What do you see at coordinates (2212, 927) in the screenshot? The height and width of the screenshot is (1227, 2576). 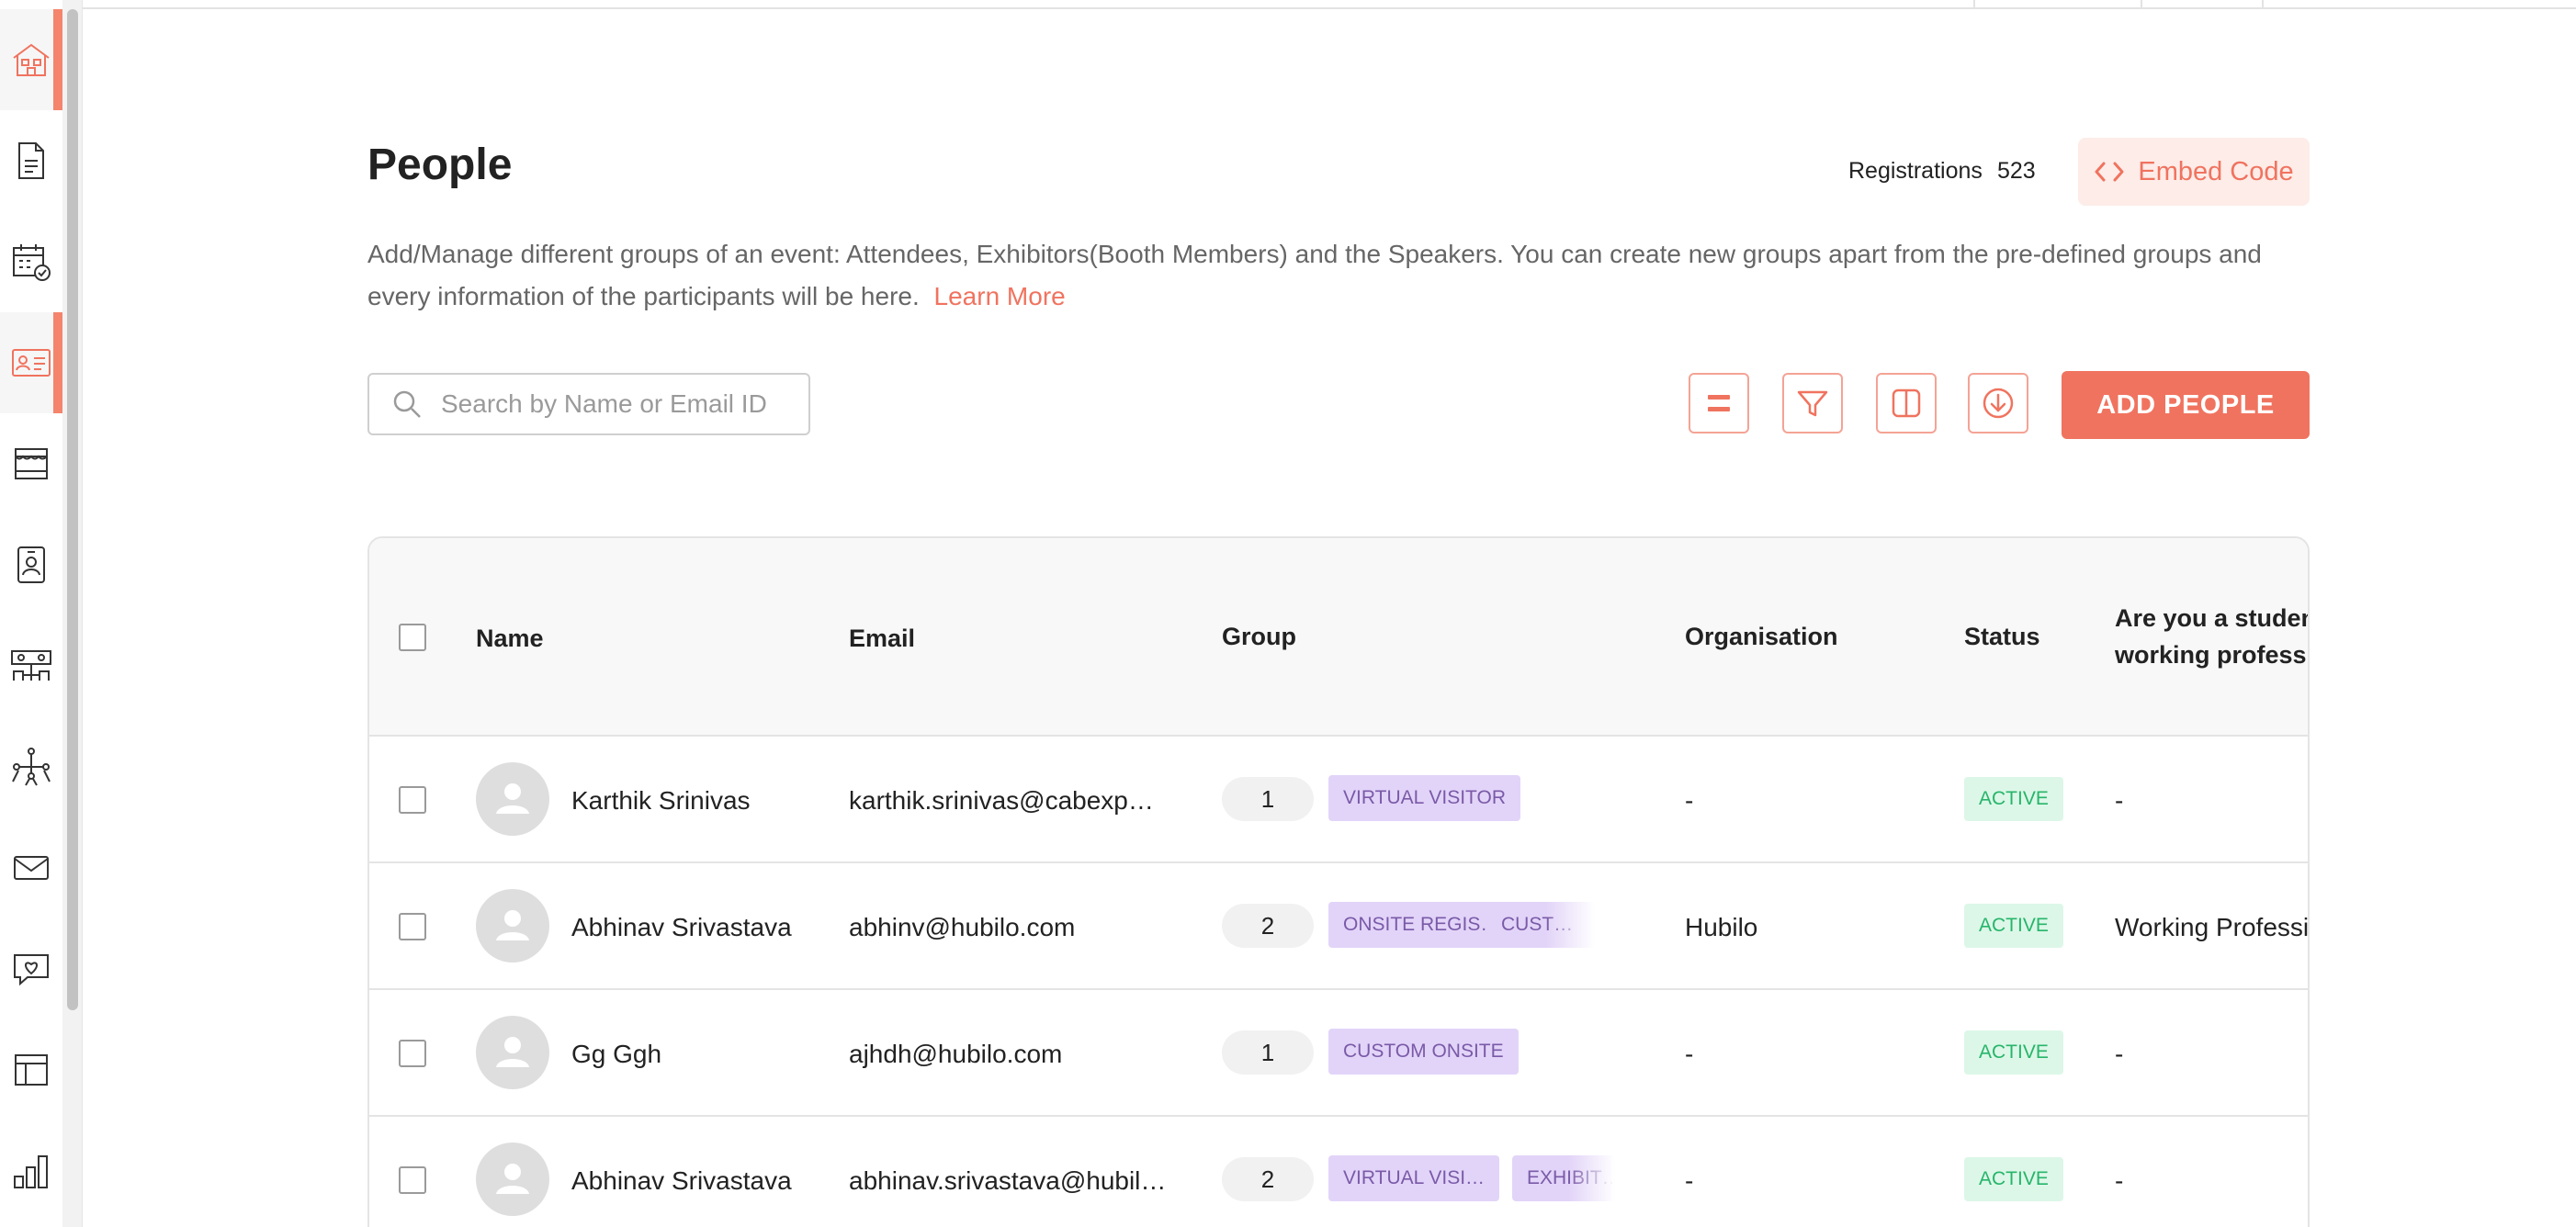 I see `person-student-status: Working Professi` at bounding box center [2212, 927].